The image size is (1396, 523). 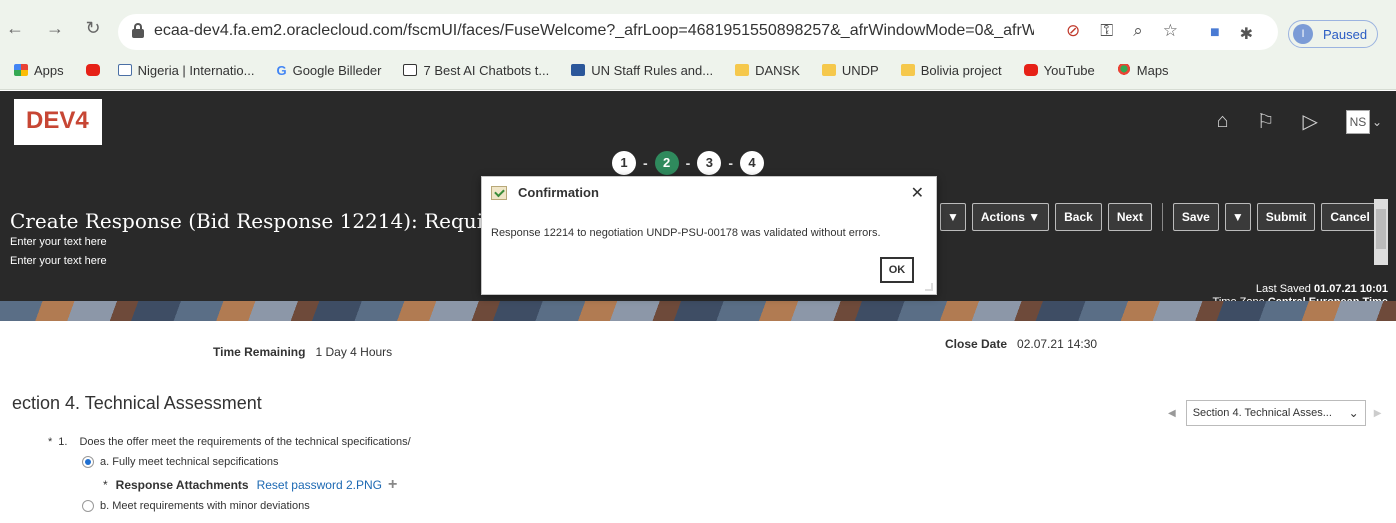 I want to click on close-date: Close Date 02.07.21 14:30, so click(x=1021, y=344).